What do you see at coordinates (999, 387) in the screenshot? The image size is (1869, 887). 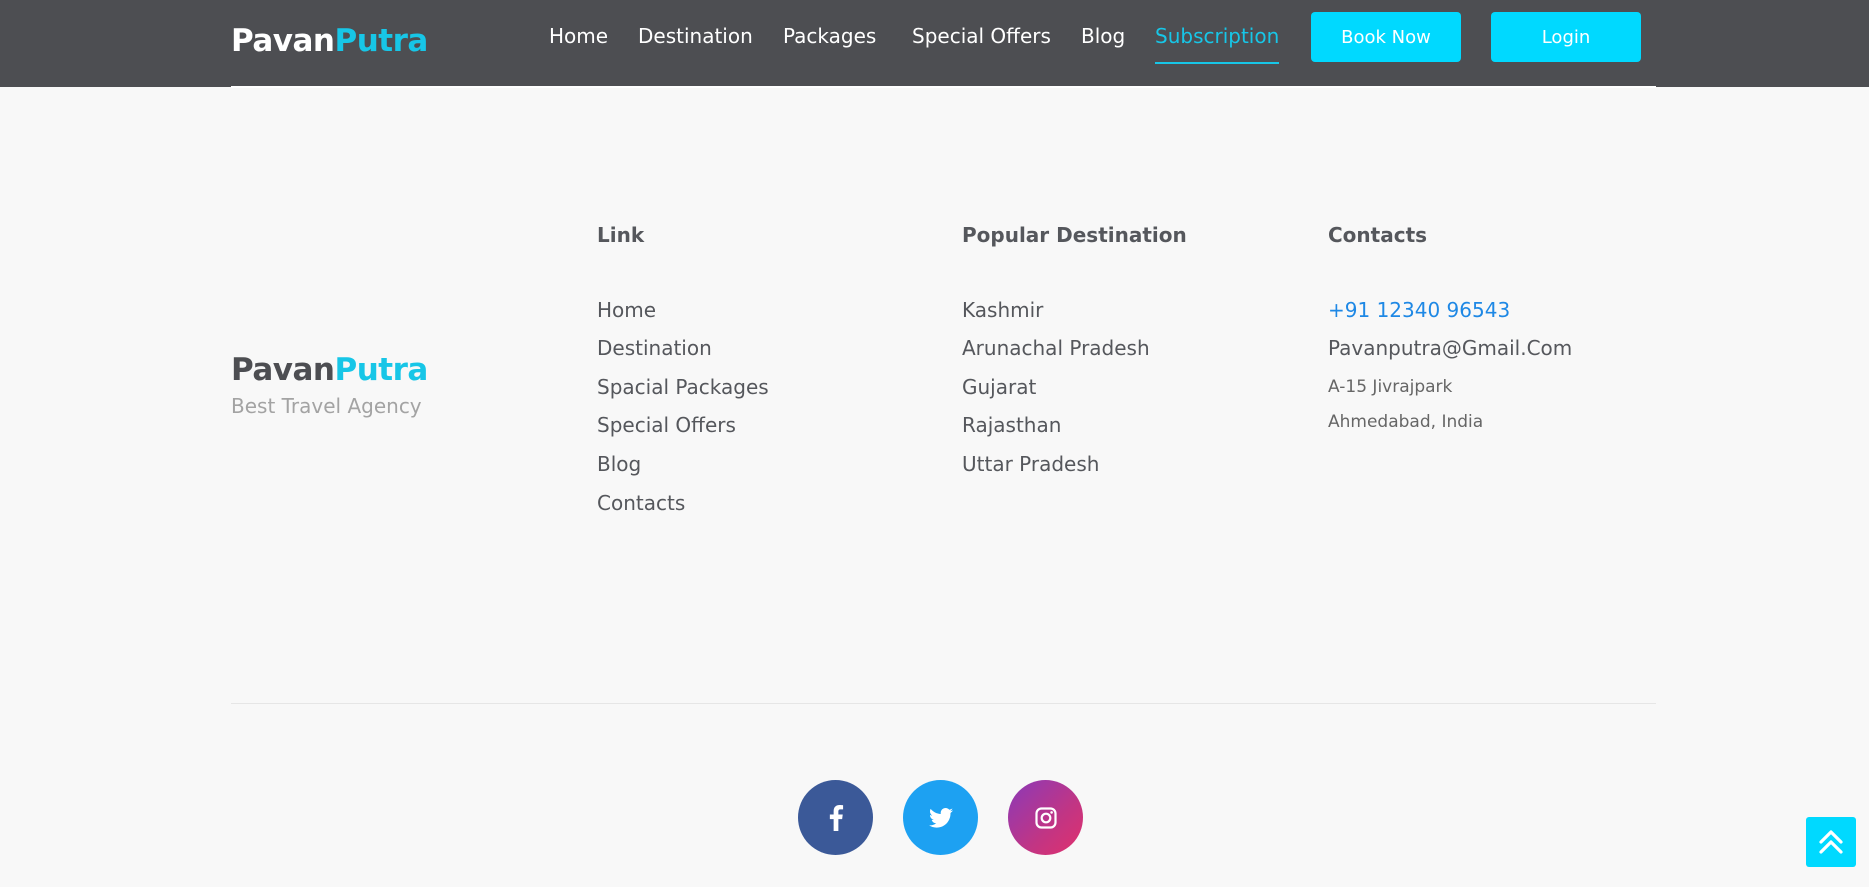 I see `destination-gujarat: Gujarat` at bounding box center [999, 387].